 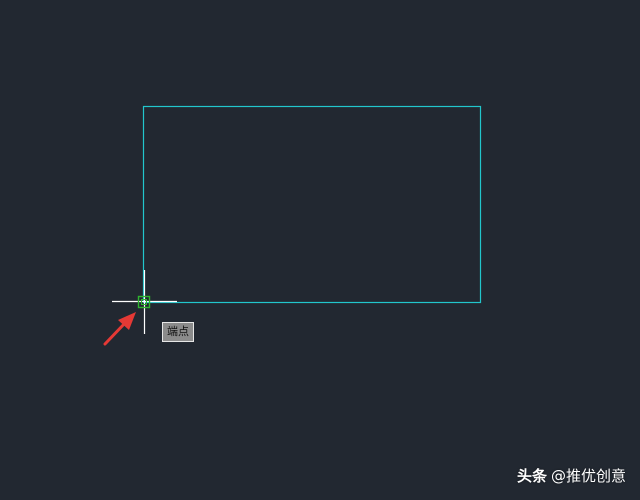 I want to click on arrow-pointer-icon, so click(x=119, y=329).